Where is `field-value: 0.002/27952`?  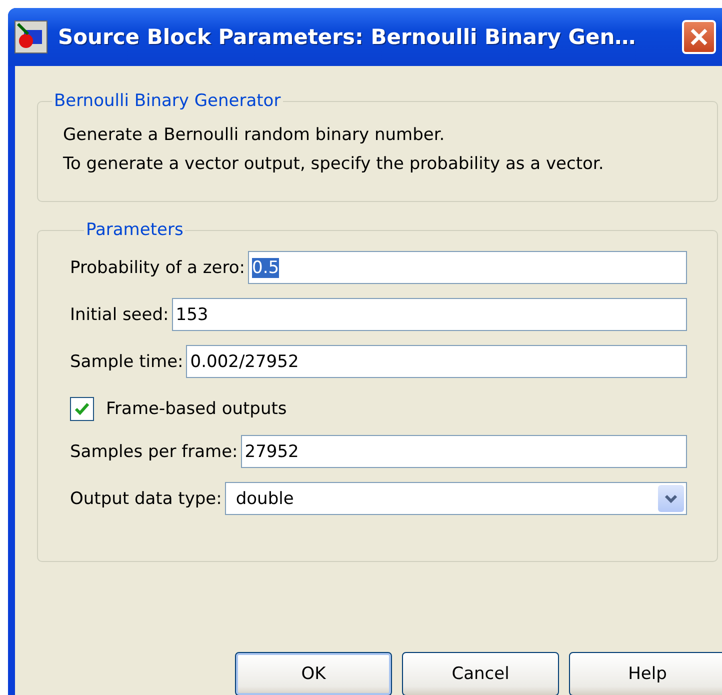
field-value: 0.002/27952 is located at coordinates (244, 362).